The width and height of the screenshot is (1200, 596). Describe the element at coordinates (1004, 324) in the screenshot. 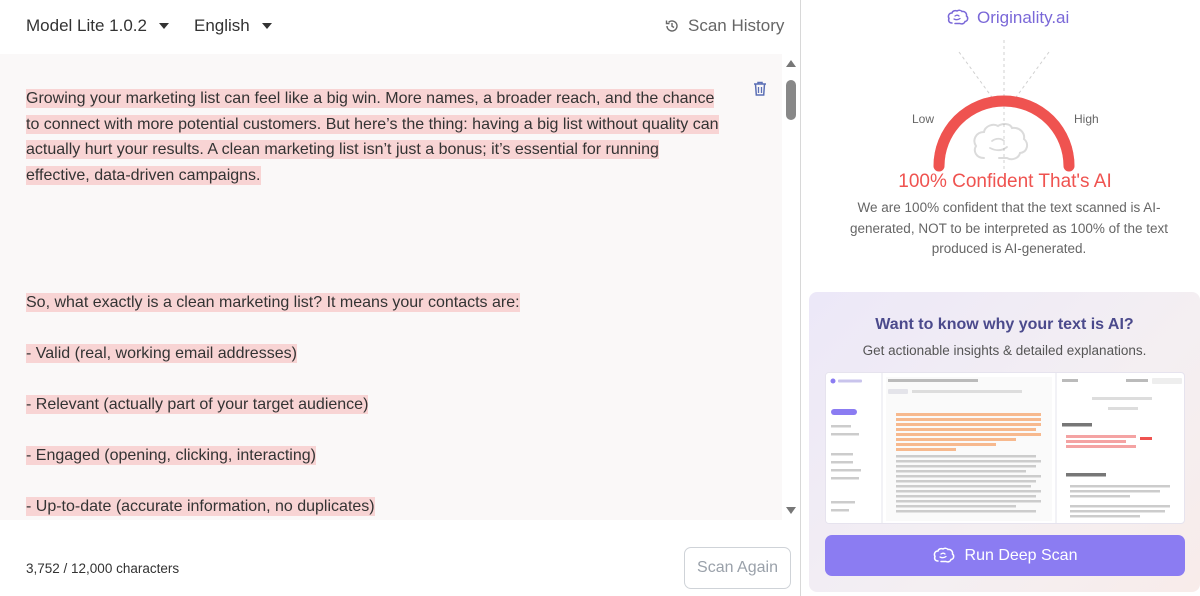

I see `promo-title: Want to know why your text is AI?` at that location.